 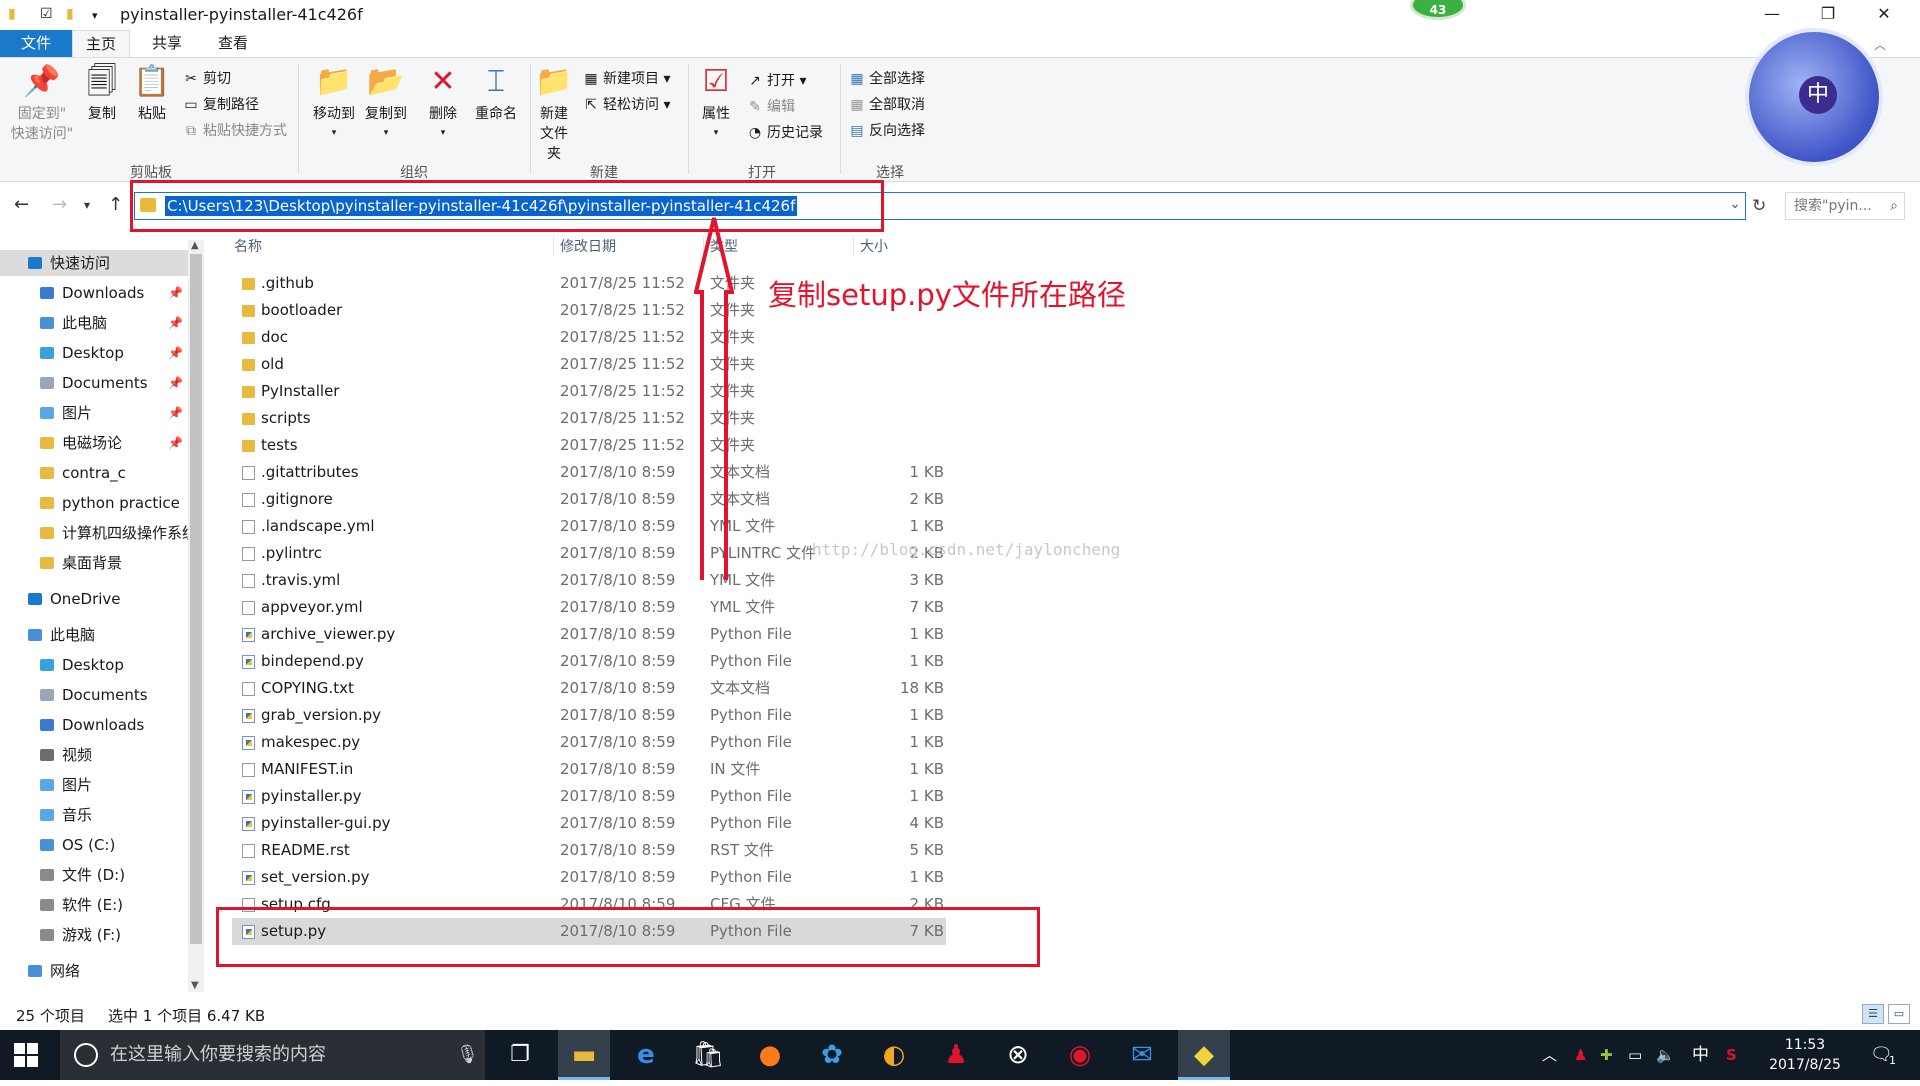 What do you see at coordinates (95, 935) in the screenshot?
I see `nav-item: 游戏 (F:)` at bounding box center [95, 935].